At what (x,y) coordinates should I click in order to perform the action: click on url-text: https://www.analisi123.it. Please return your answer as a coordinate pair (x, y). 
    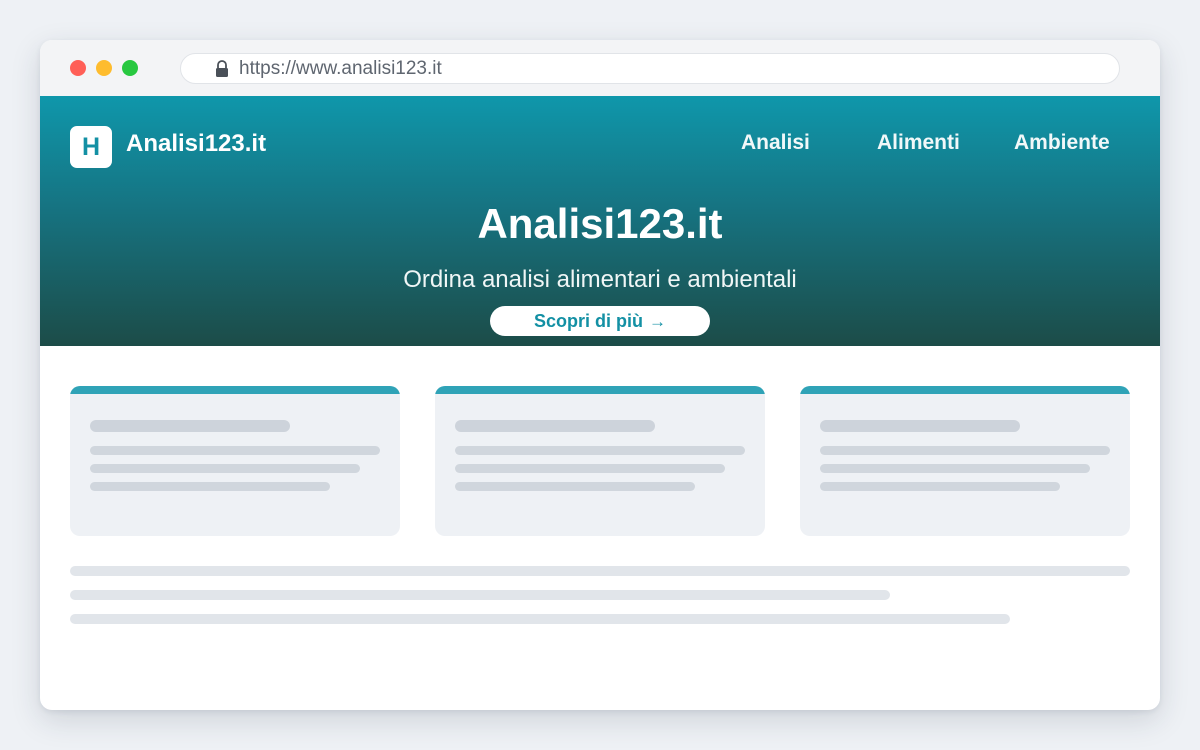
    Looking at the image, I should click on (340, 68).